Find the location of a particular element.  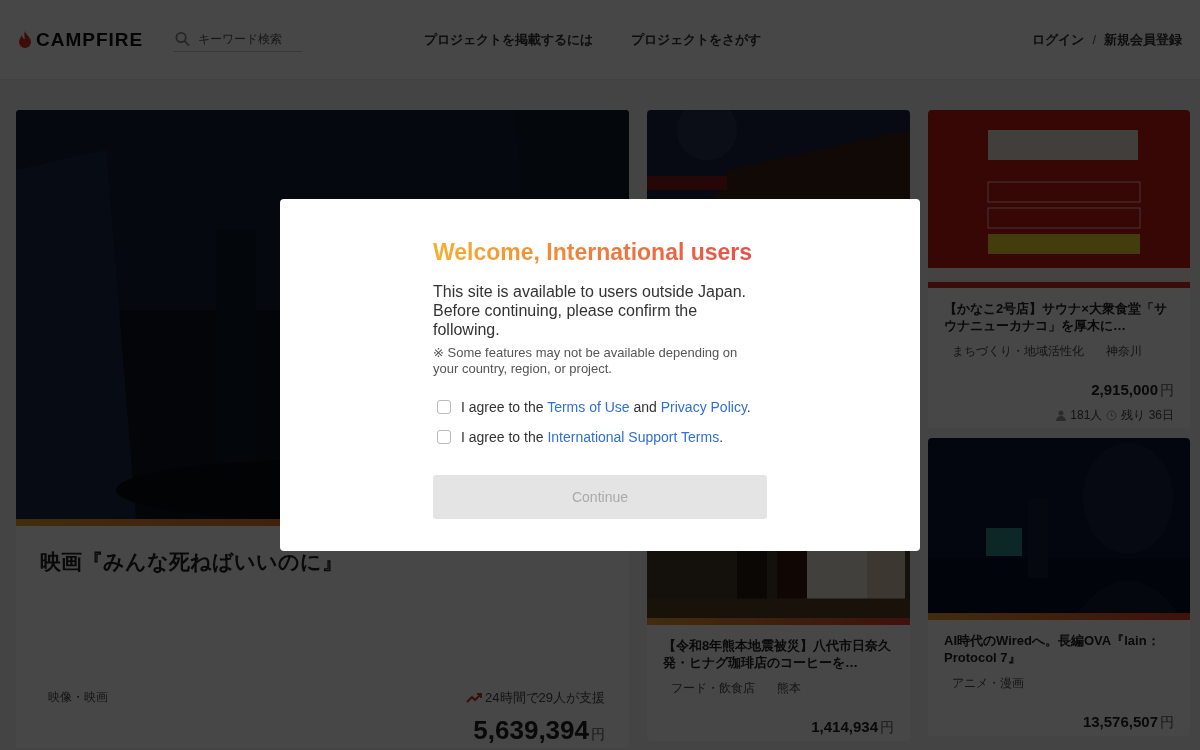

nav-link: プロジェクトをさがす is located at coordinates (696, 39).